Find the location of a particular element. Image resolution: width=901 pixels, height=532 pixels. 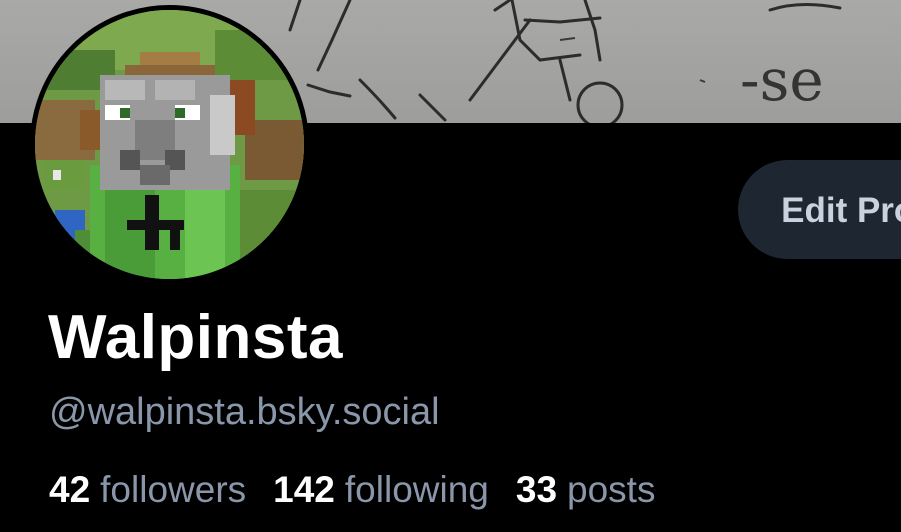

following-stat: 142 following is located at coordinates (381, 490).